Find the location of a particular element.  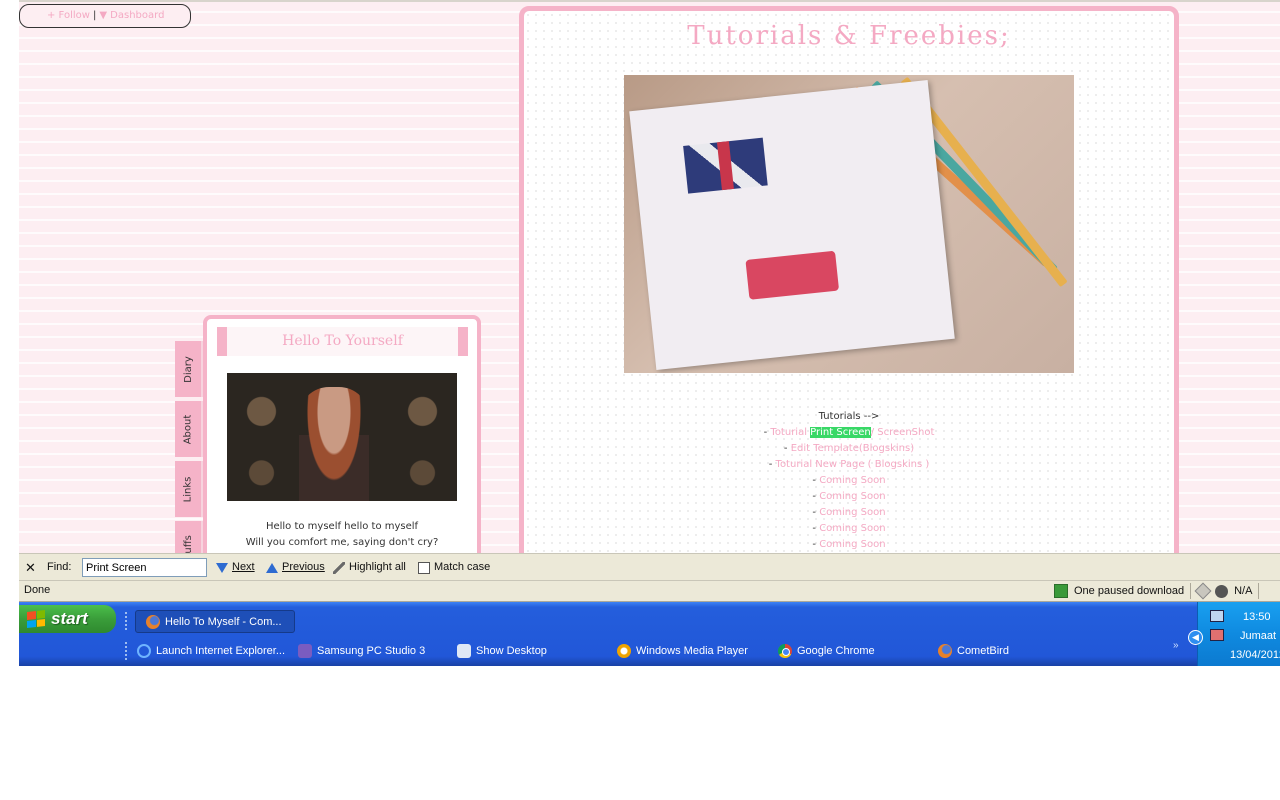

uk-flag-shape is located at coordinates (725, 165).